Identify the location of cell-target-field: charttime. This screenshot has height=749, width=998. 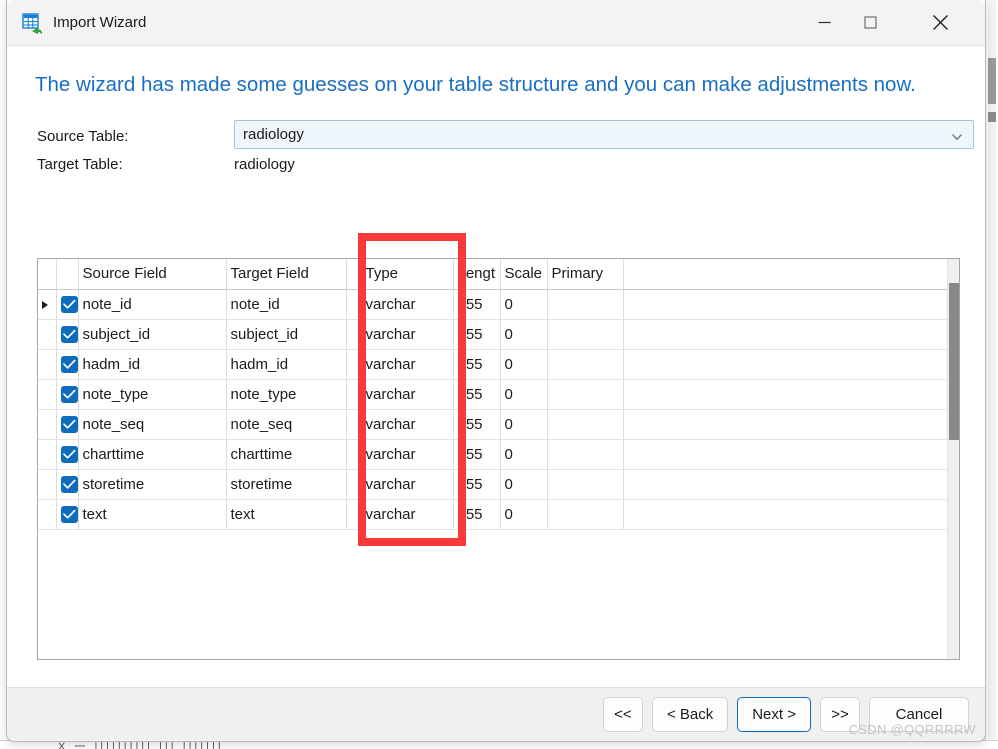
(286, 454).